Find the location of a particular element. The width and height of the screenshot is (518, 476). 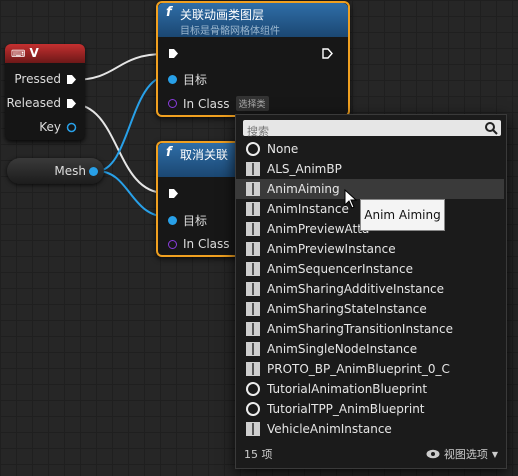

search-box is located at coordinates (372, 130).